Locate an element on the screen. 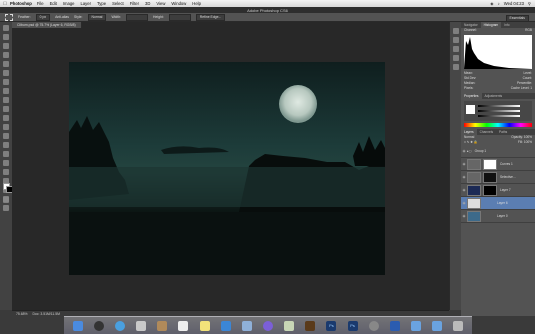 The height and width of the screenshot is (334, 535). menu-edit: Edit is located at coordinates (53, 3).